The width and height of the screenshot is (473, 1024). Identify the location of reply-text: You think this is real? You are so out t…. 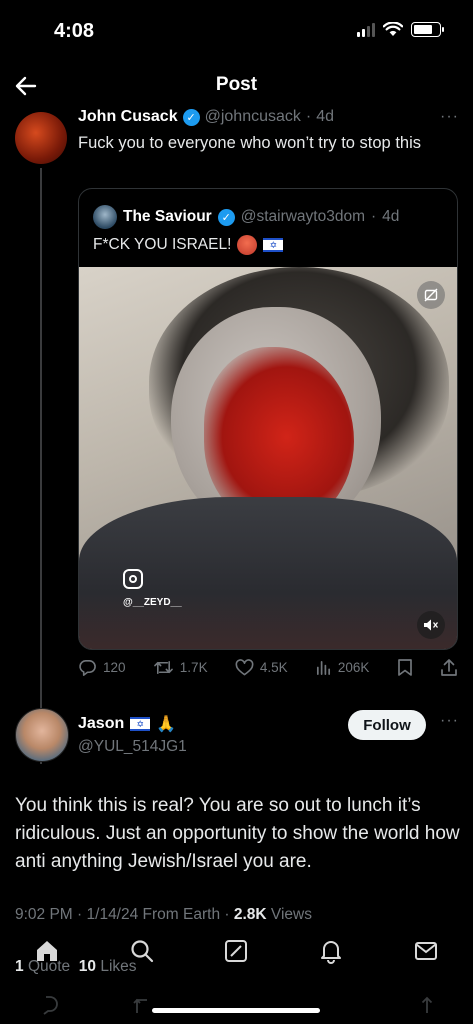
(237, 833).